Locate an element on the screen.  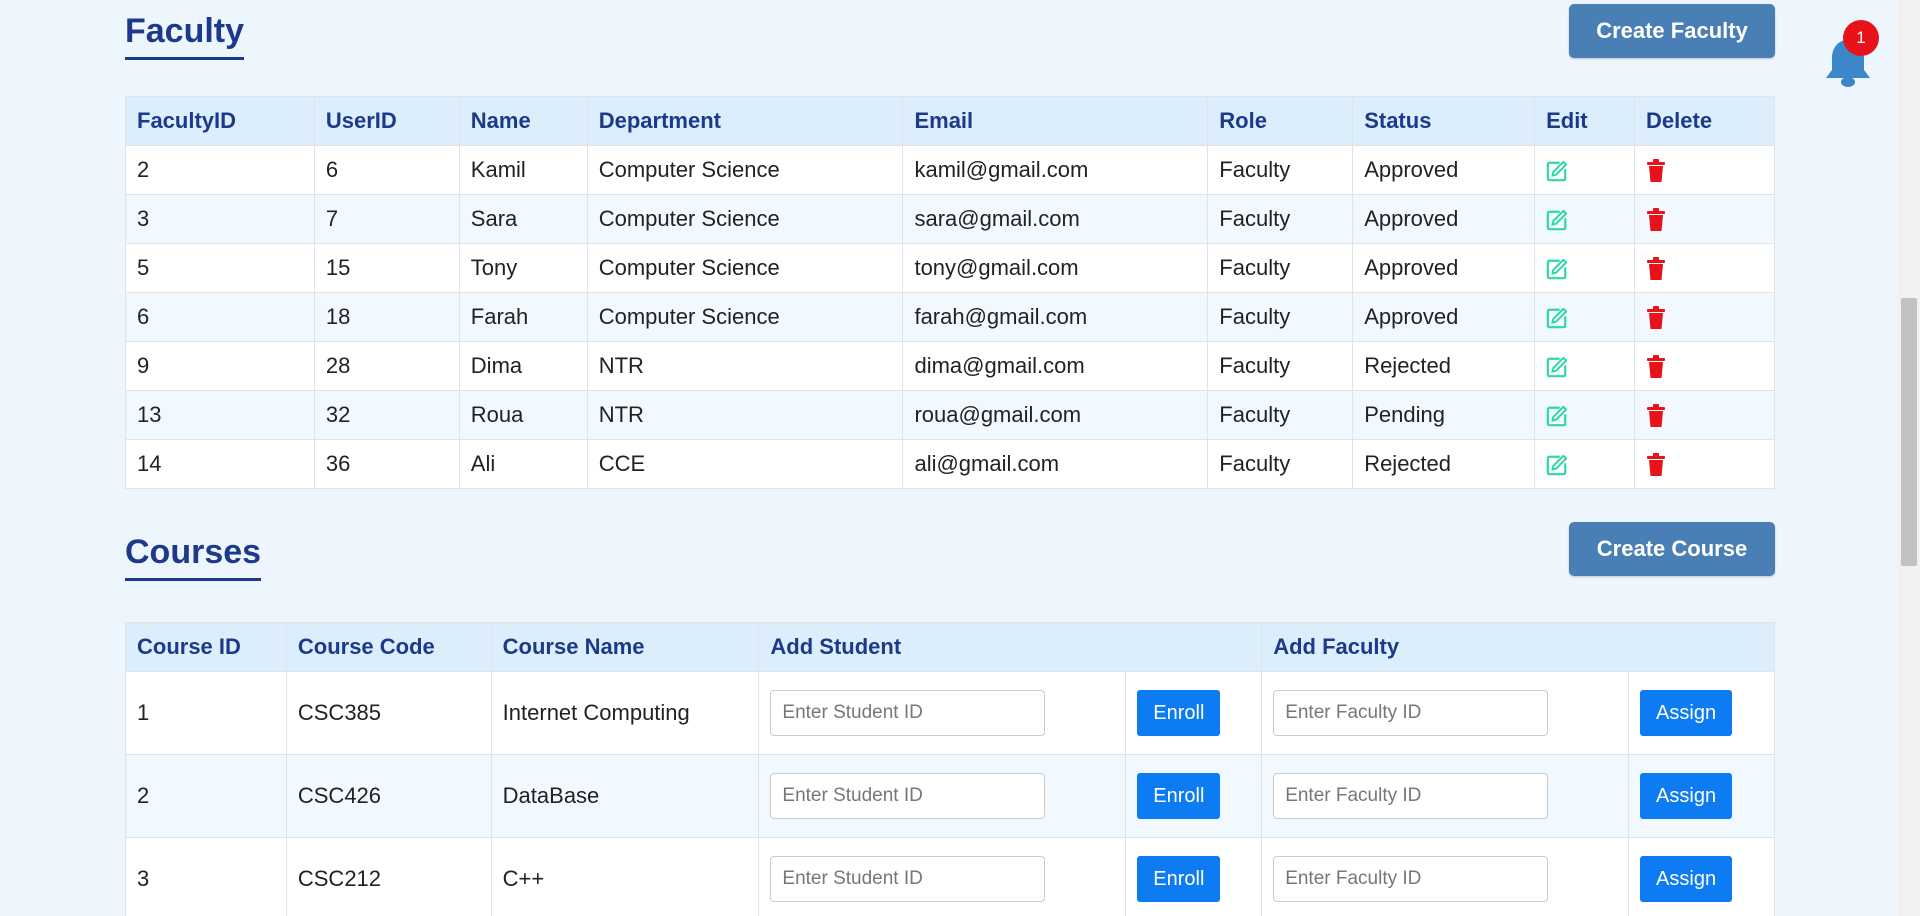
col-edit: Edit is located at coordinates (1585, 121).